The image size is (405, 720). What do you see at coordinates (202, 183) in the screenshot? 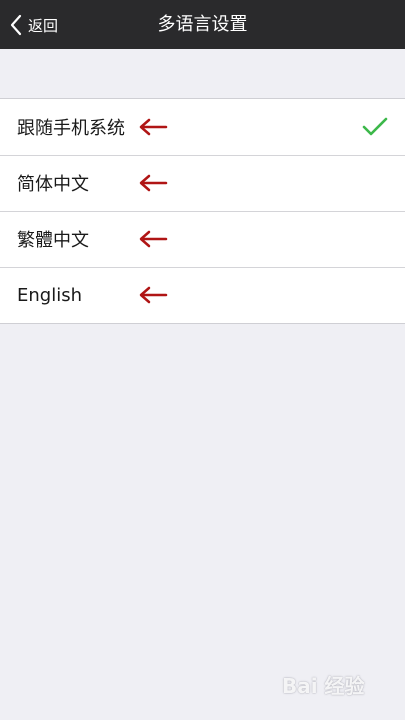
I see `language-option-simplified-chinese: 简体中文` at bounding box center [202, 183].